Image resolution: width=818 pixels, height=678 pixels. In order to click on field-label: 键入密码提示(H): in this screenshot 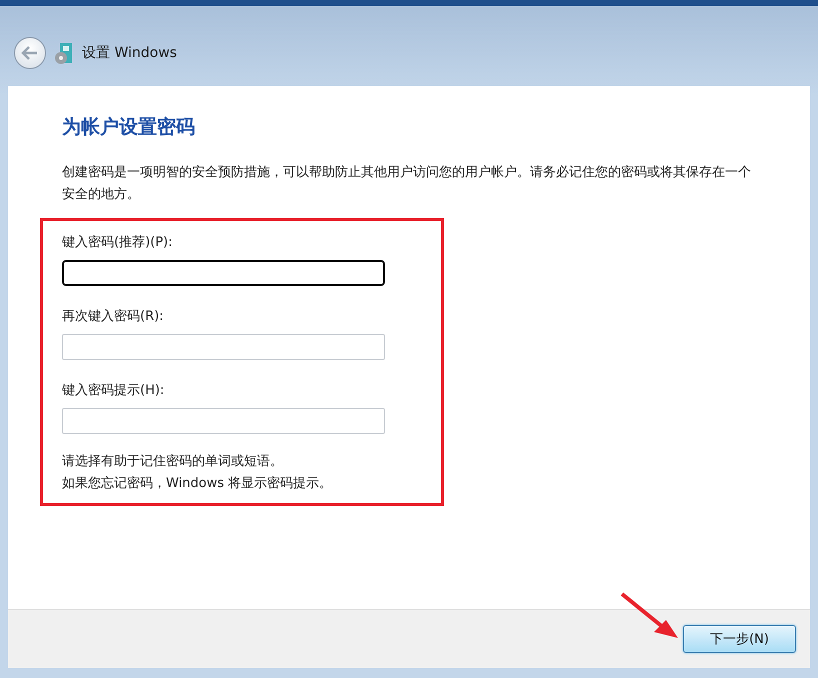, I will do `click(114, 390)`.